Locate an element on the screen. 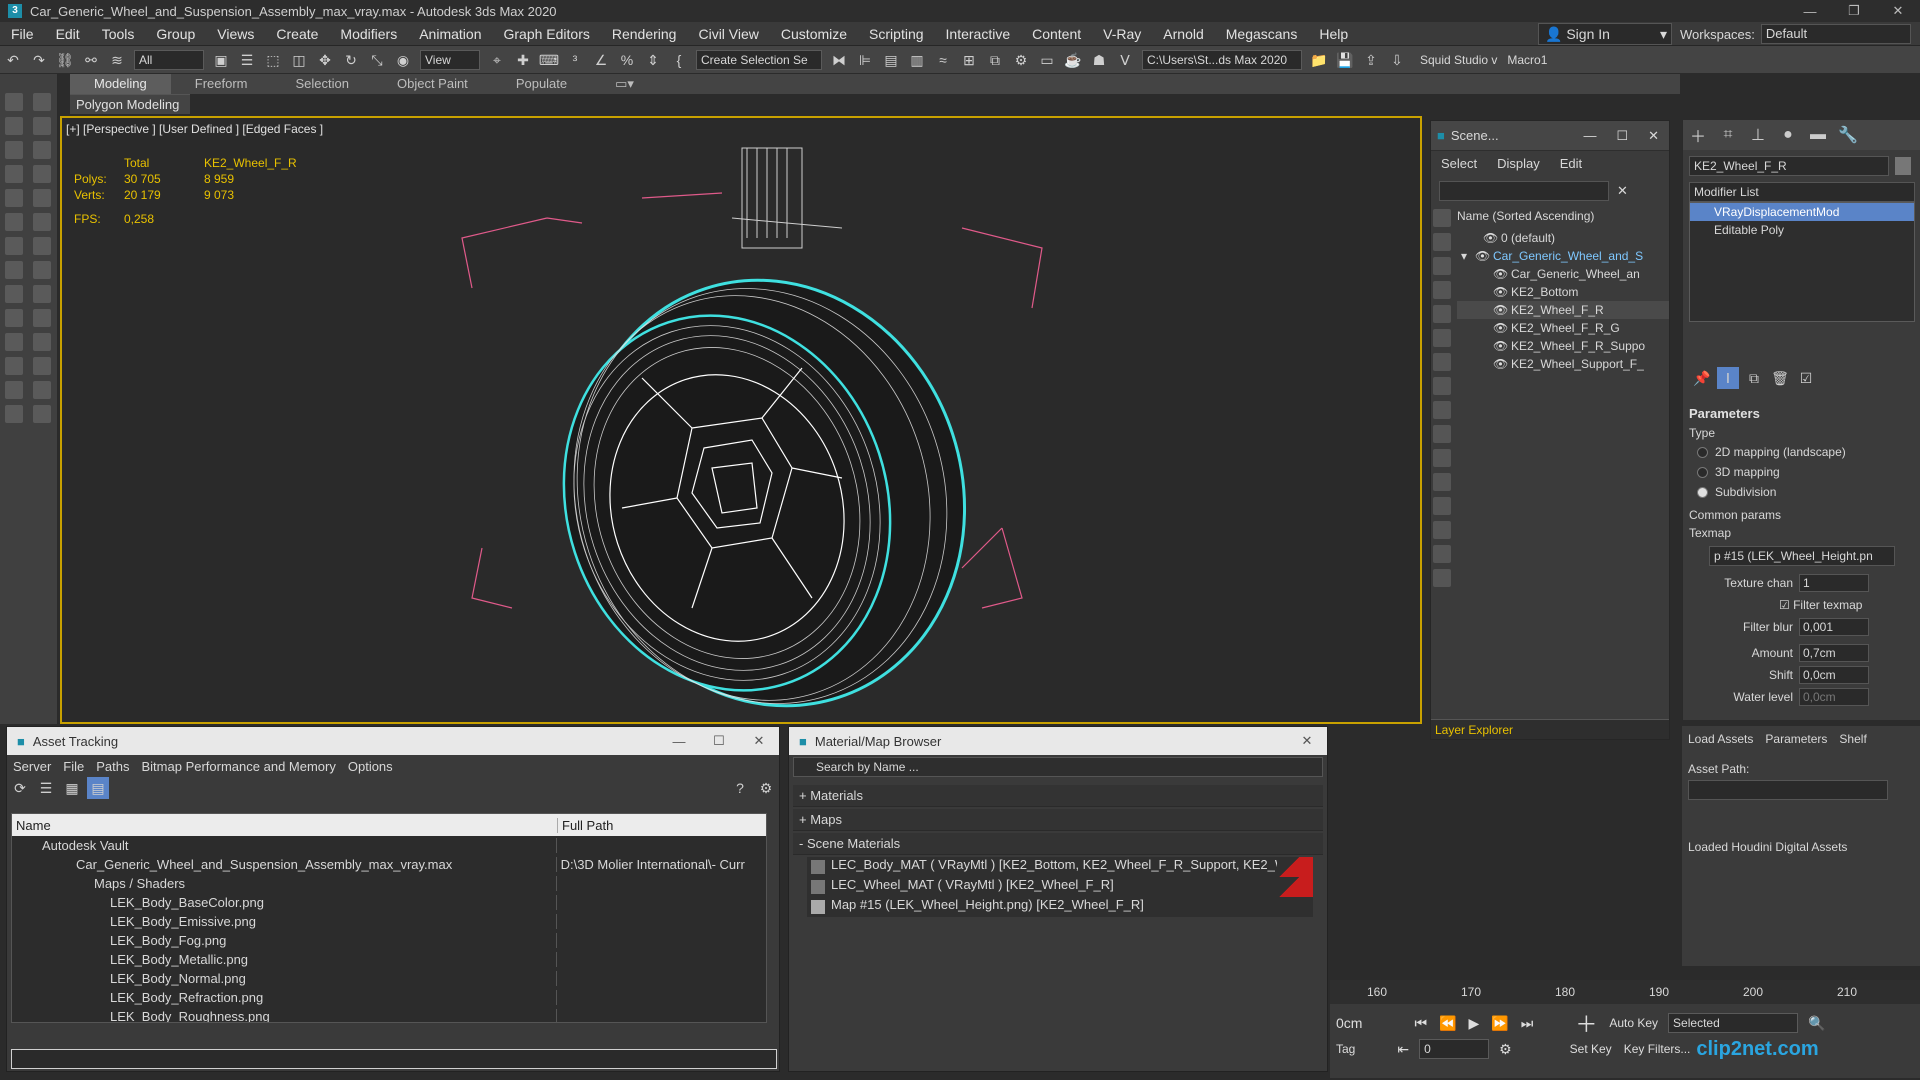 Image resolution: width=1920 pixels, height=1080 pixels. light-spot-icon is located at coordinates (42, 294).